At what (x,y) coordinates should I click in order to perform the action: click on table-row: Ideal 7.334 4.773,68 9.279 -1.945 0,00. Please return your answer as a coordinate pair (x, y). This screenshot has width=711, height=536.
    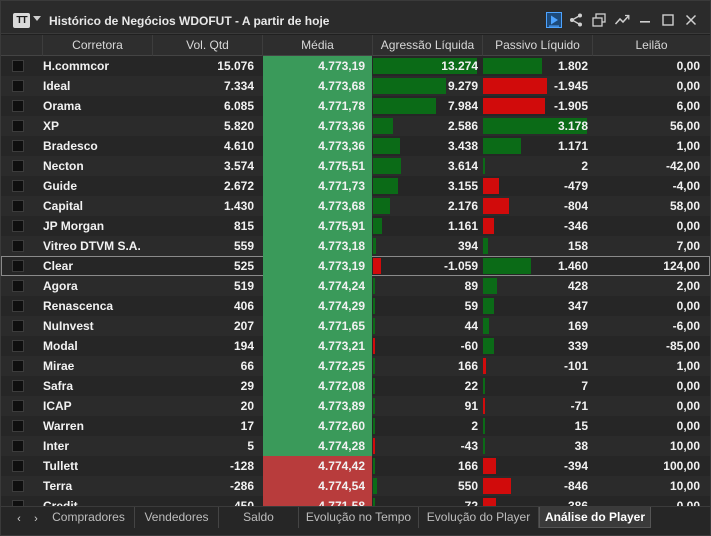
    Looking at the image, I should click on (355, 86).